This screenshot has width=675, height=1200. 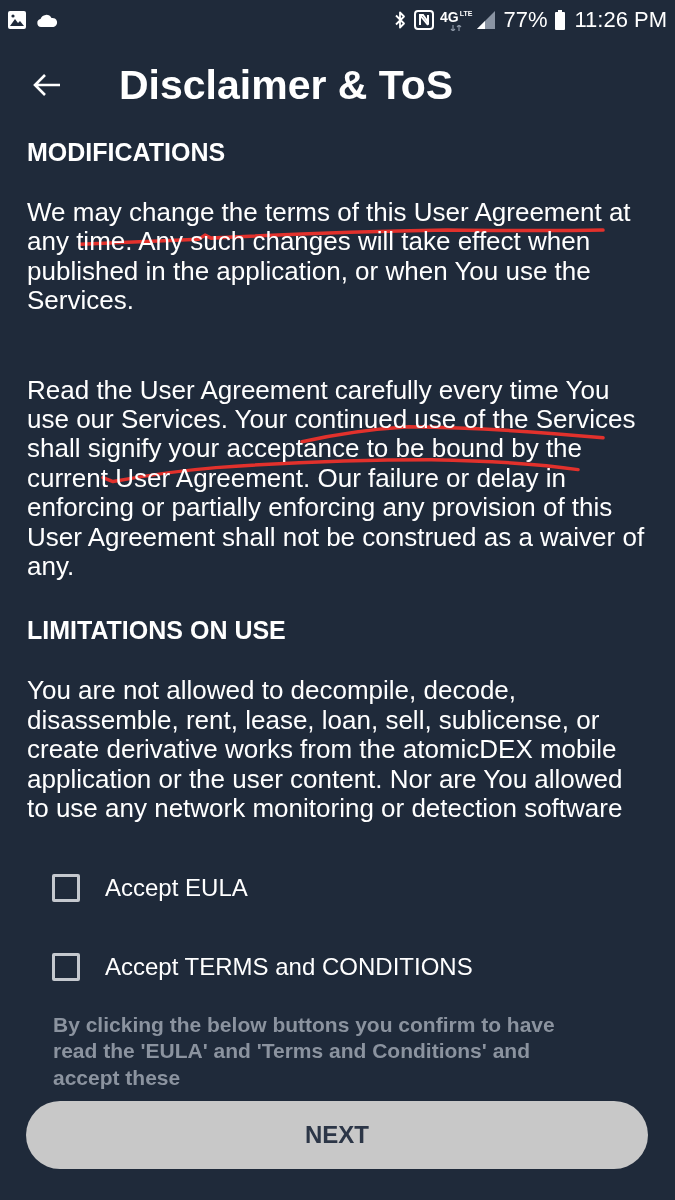 What do you see at coordinates (486, 20) in the screenshot?
I see `signal-icon` at bounding box center [486, 20].